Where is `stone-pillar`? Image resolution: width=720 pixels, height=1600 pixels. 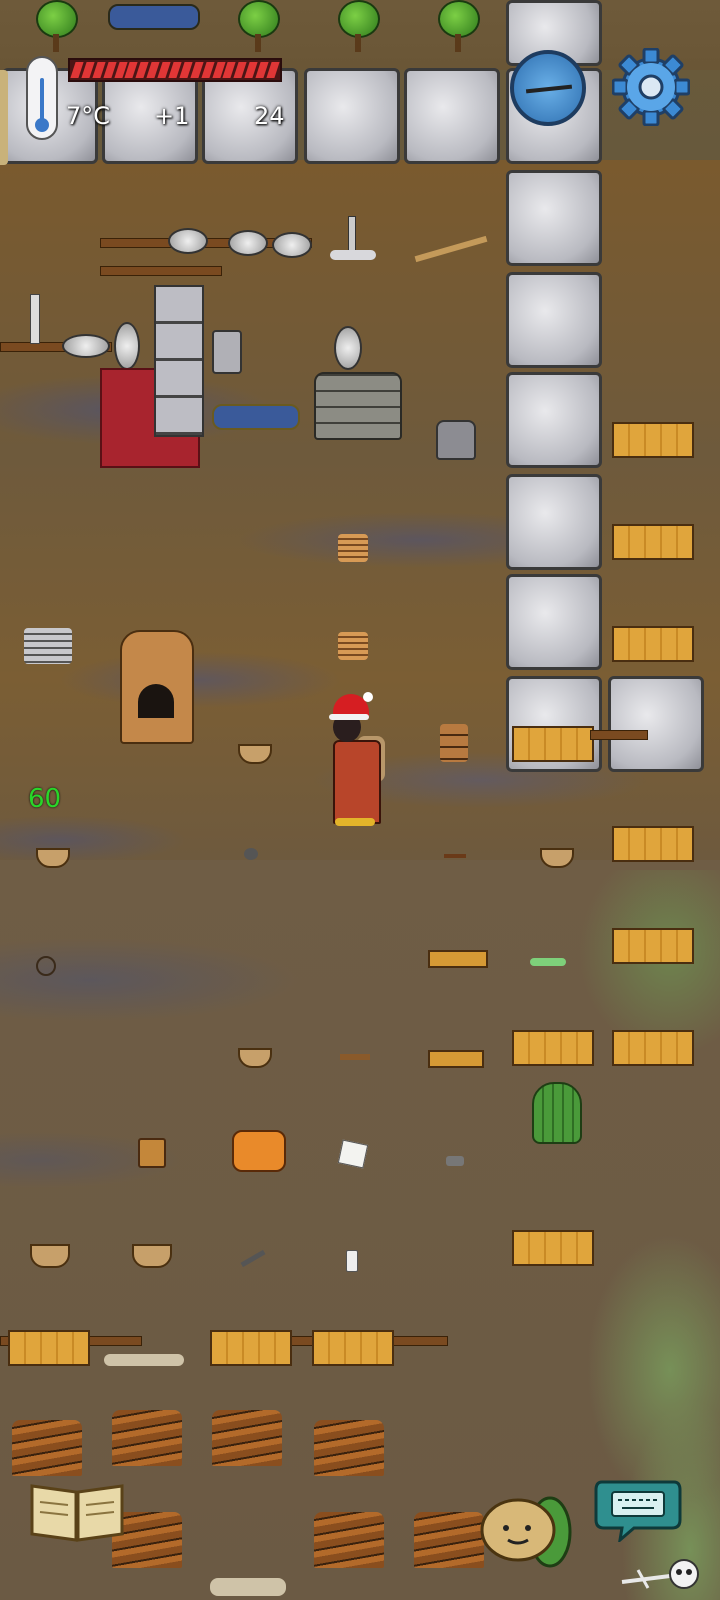
stone-pillar is located at coordinates (179, 361).